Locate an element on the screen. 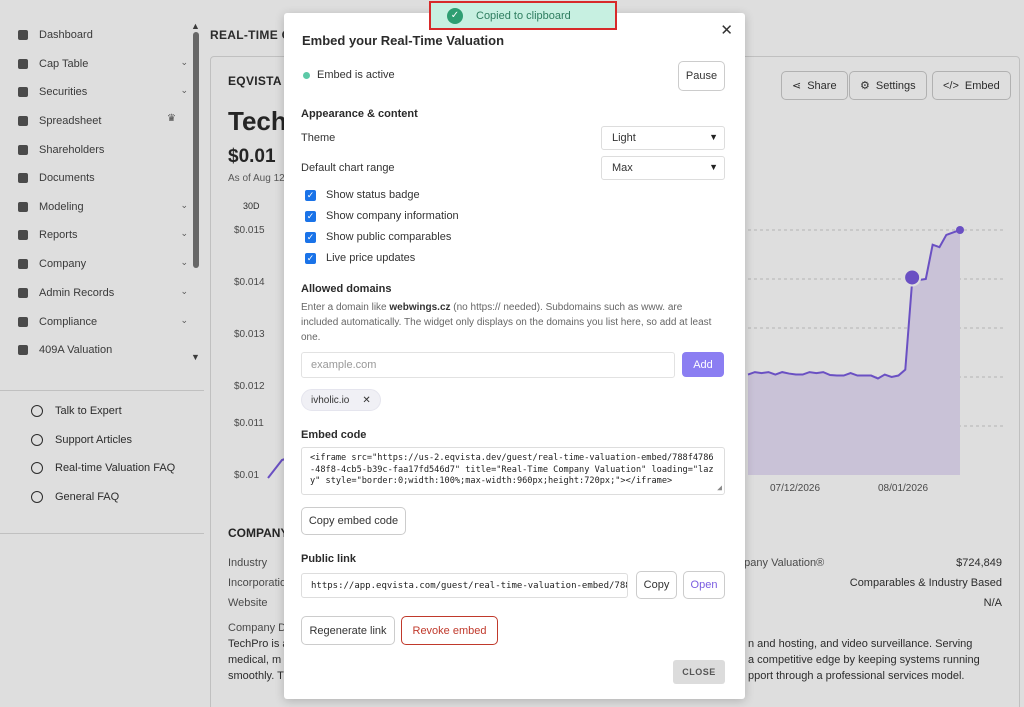 This screenshot has height=707, width=1024. status-dot is located at coordinates (306, 75).